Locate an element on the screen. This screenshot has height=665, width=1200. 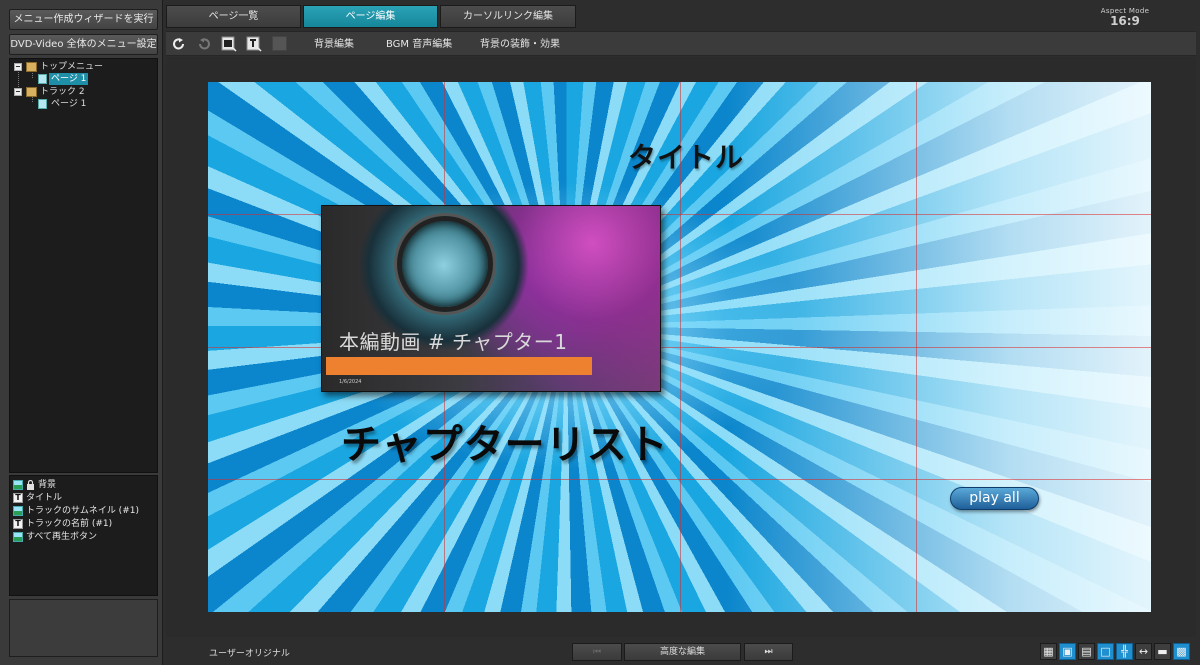
guide-grid-icon: ╬ is located at coordinates (1124, 651).